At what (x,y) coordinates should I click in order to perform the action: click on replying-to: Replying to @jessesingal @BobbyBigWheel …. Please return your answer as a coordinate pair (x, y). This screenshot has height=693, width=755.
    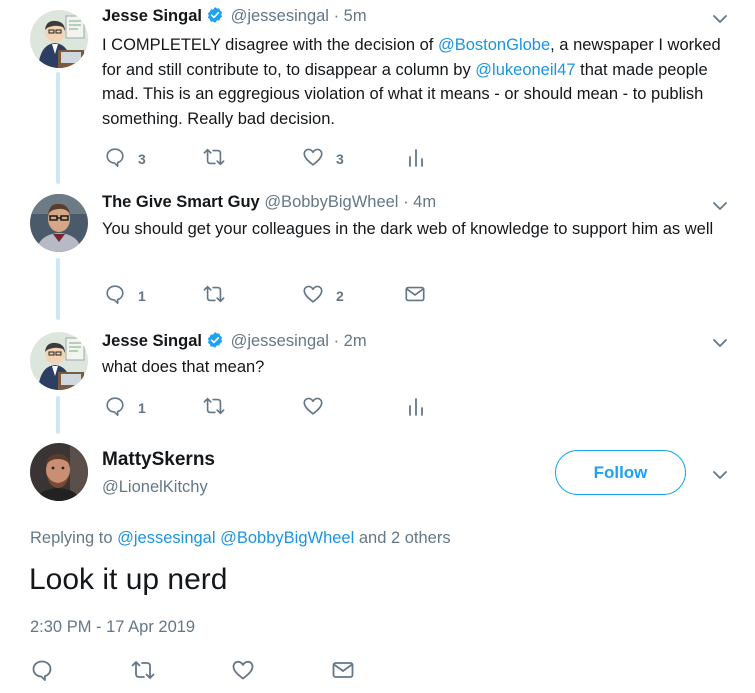
    Looking at the image, I should click on (240, 538).